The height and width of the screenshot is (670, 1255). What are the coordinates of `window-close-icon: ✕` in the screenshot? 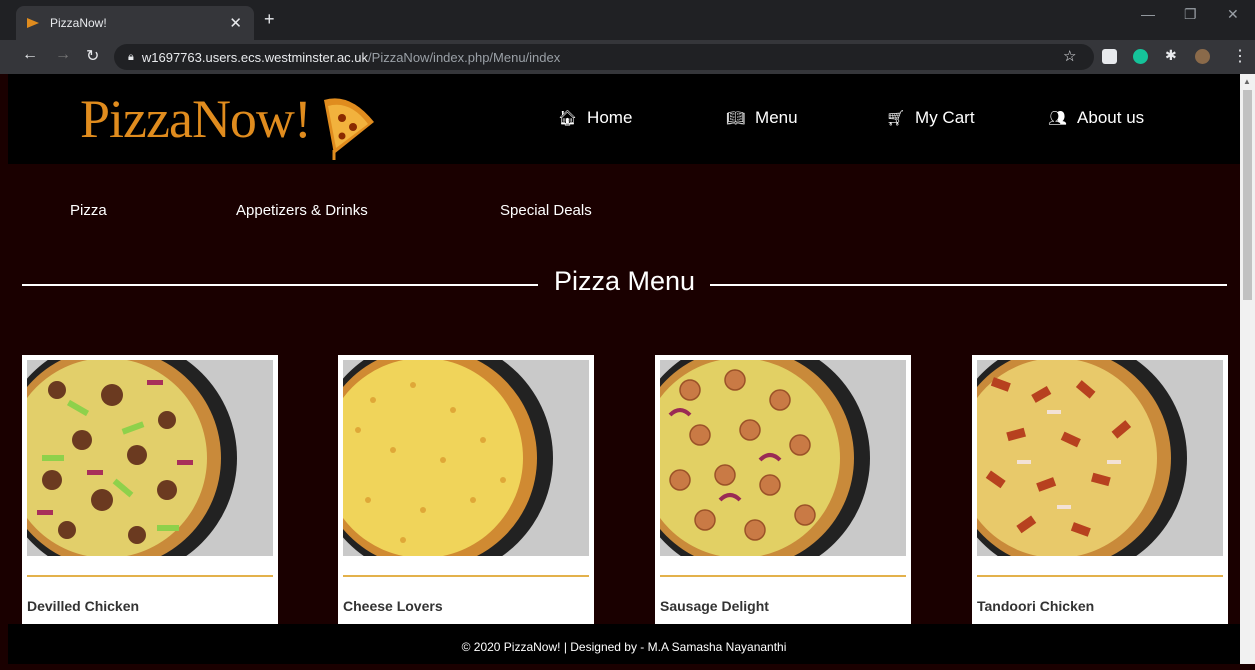 It's located at (1233, 14).